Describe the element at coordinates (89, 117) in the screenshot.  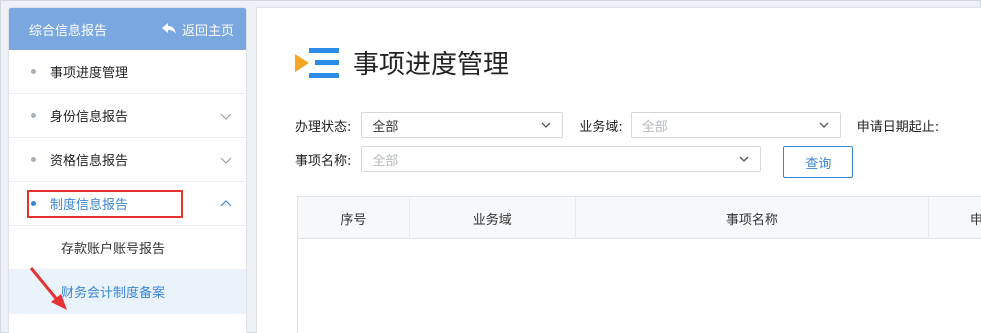
I see `sidebar-item-label: 身份信息报告` at that location.